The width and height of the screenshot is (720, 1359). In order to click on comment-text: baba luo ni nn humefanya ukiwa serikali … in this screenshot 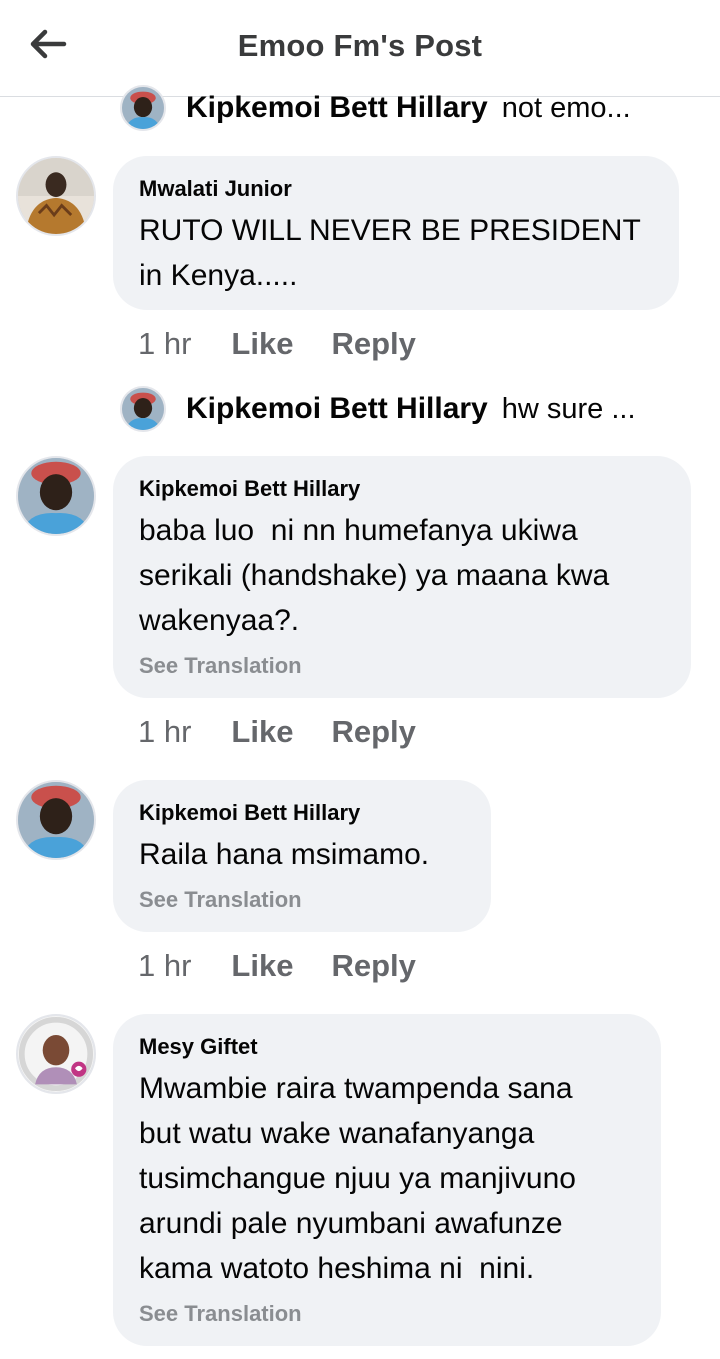, I will do `click(374, 575)`.